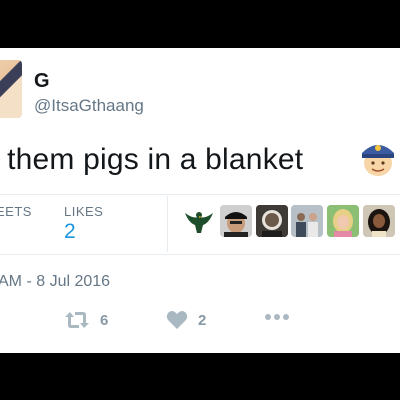 The image size is (400, 400). I want to click on divider-bottom, so click(200, 254).